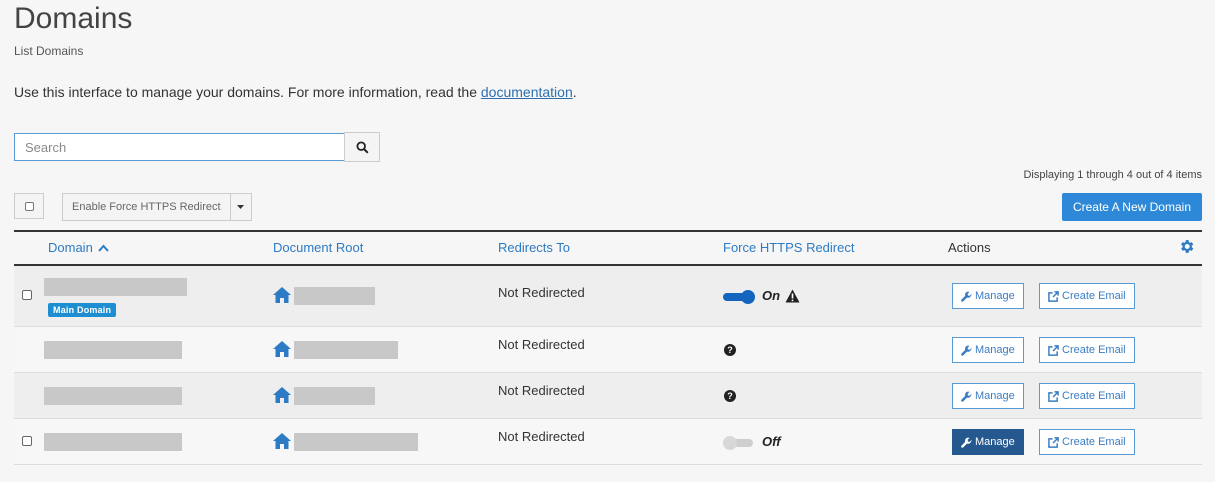 The height and width of the screenshot is (482, 1215). I want to click on gear-icon, so click(1186, 246).